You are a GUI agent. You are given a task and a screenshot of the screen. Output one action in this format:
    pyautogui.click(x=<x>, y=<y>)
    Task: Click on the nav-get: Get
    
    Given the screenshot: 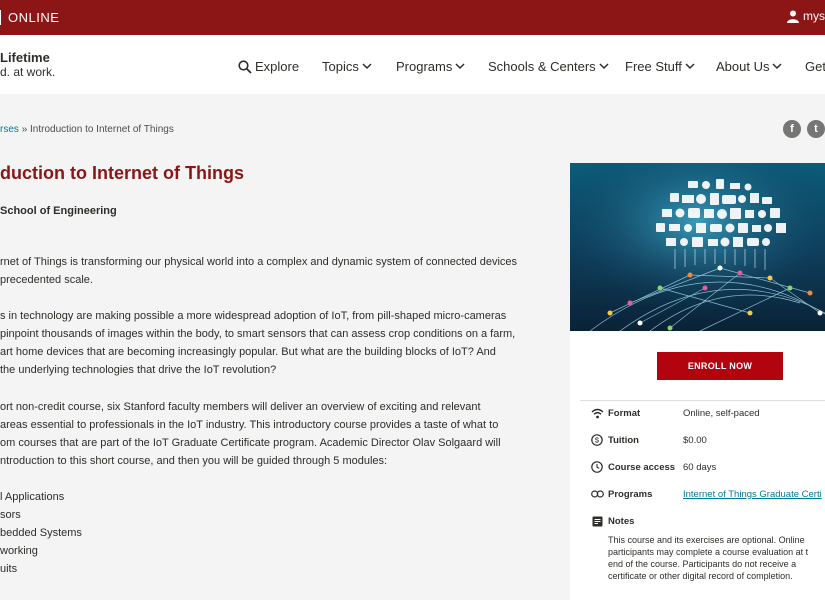 What is the action you would take?
    pyautogui.click(x=815, y=66)
    